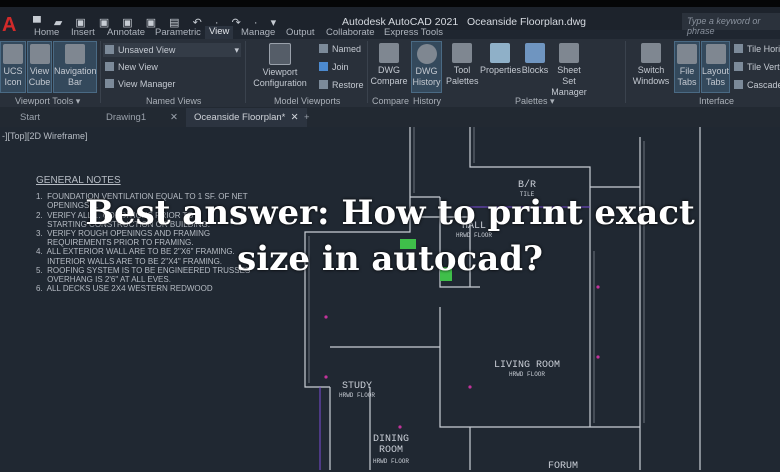  What do you see at coordinates (462, 53) in the screenshot?
I see `tool-palettes-icon` at bounding box center [462, 53].